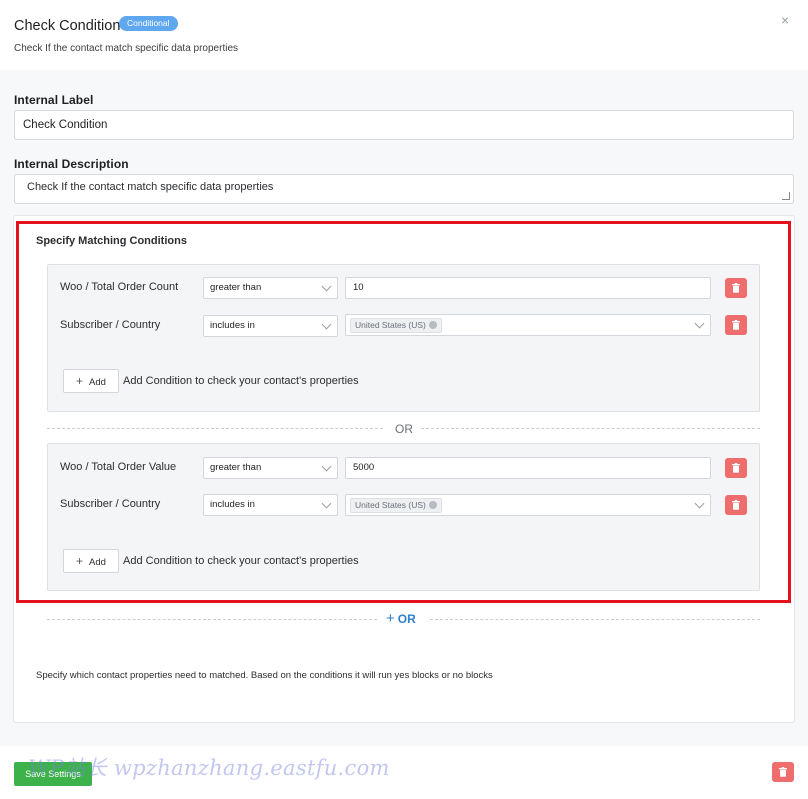 Image resolution: width=808 pixels, height=799 pixels. Describe the element at coordinates (406, 619) in the screenshot. I see `add-or-label: OR` at that location.